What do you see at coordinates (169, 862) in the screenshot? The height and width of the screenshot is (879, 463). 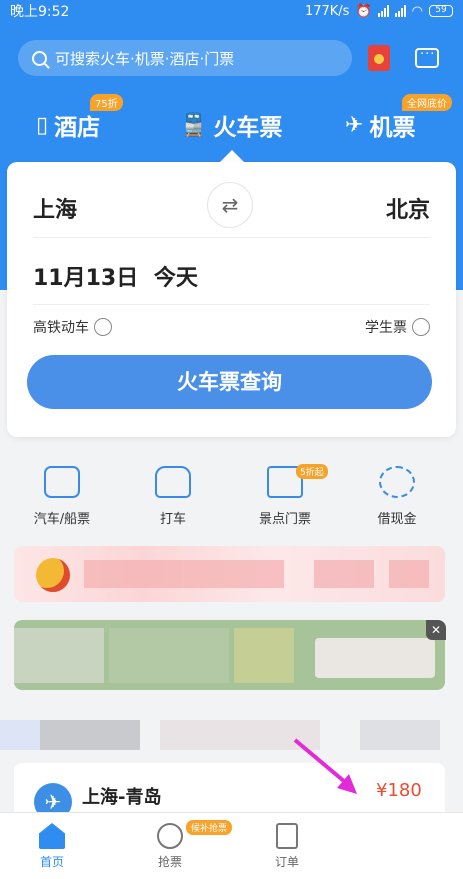 I see `tab-grab-label: 抢票` at bounding box center [169, 862].